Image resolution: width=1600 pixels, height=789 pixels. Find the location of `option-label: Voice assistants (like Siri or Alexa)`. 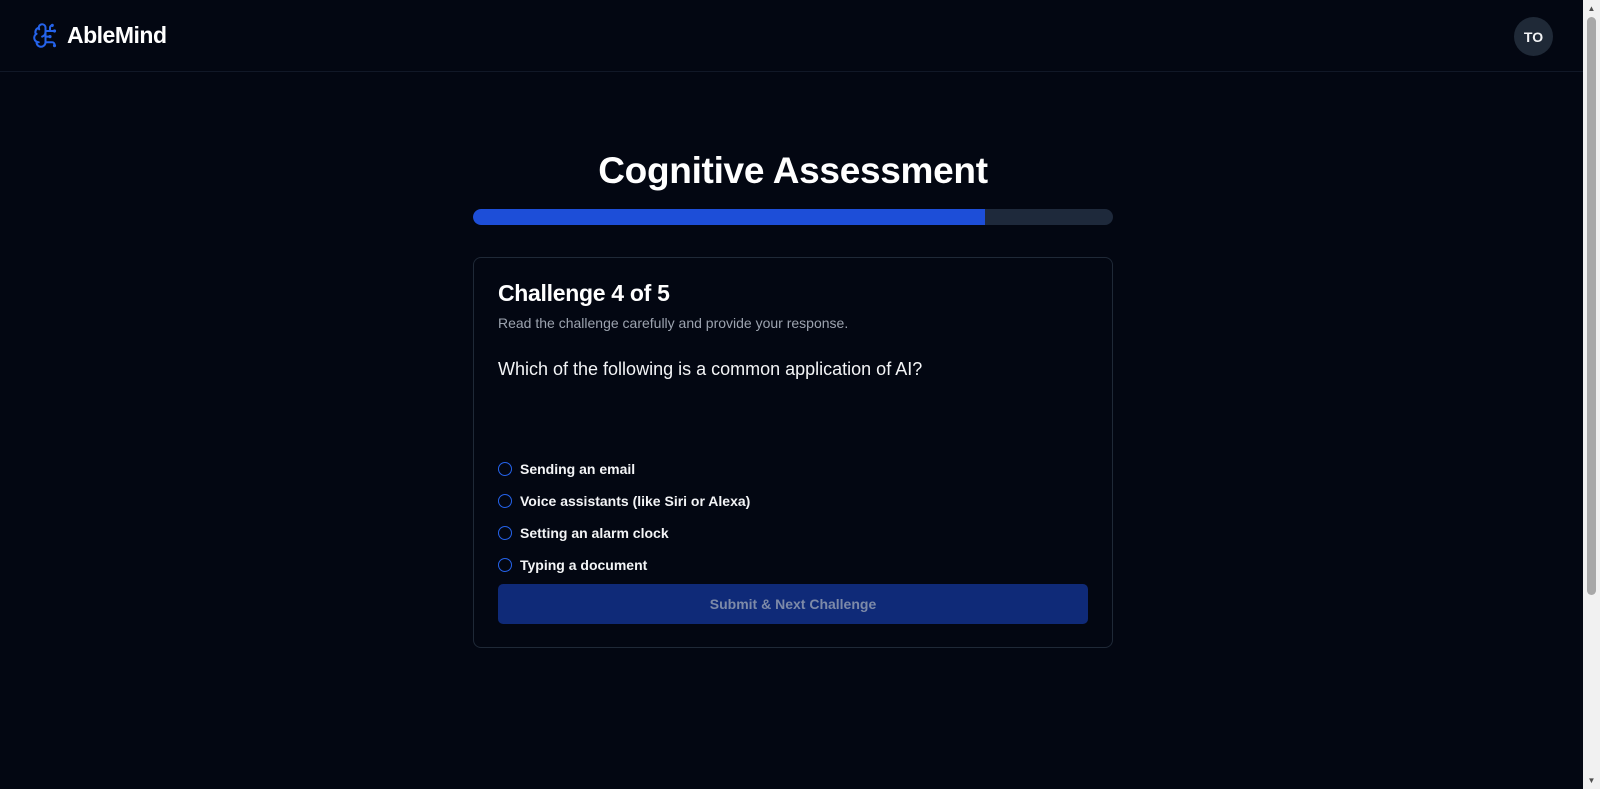

option-label: Voice assistants (like Siri or Alexa) is located at coordinates (635, 501).